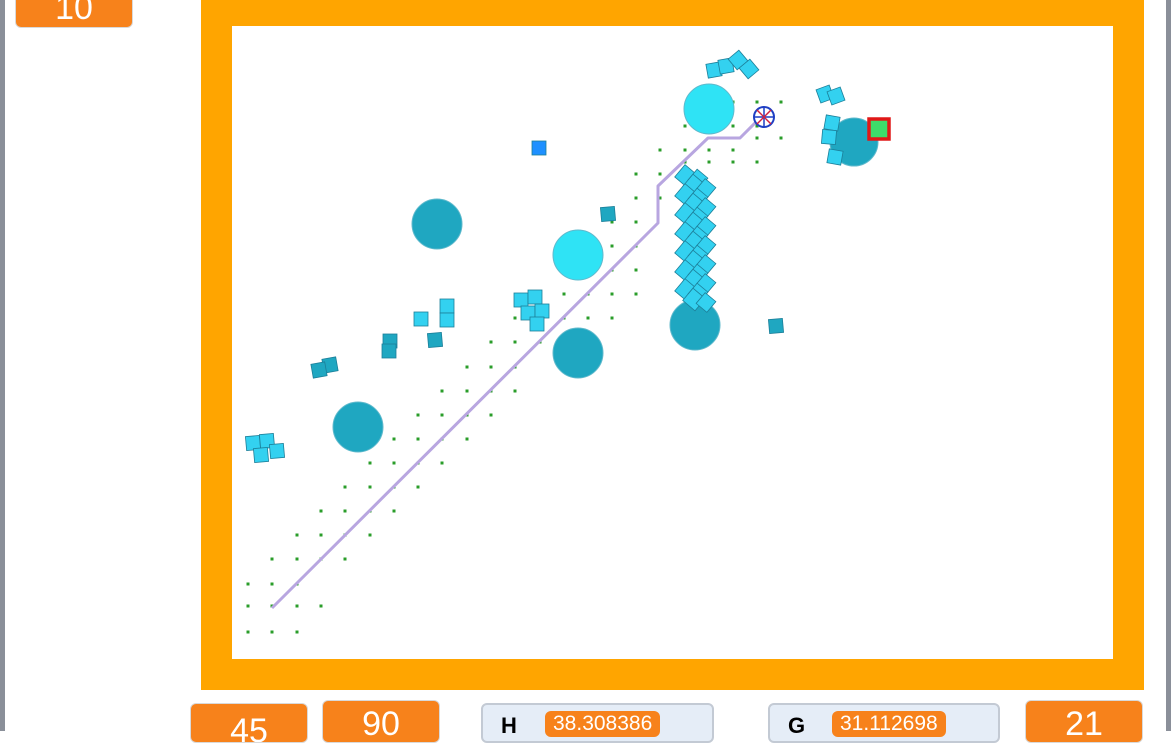 The image size is (1171, 743). Describe the element at coordinates (381, 721) in the screenshot. I see `value-90-button: 90` at that location.